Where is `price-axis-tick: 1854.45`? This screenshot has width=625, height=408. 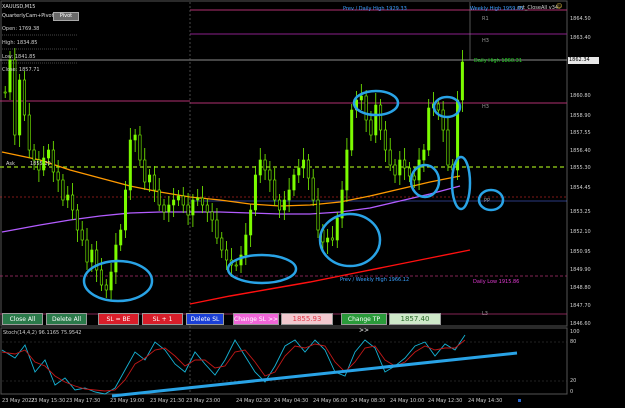 price-axis-tick: 1854.45 is located at coordinates (580, 188).